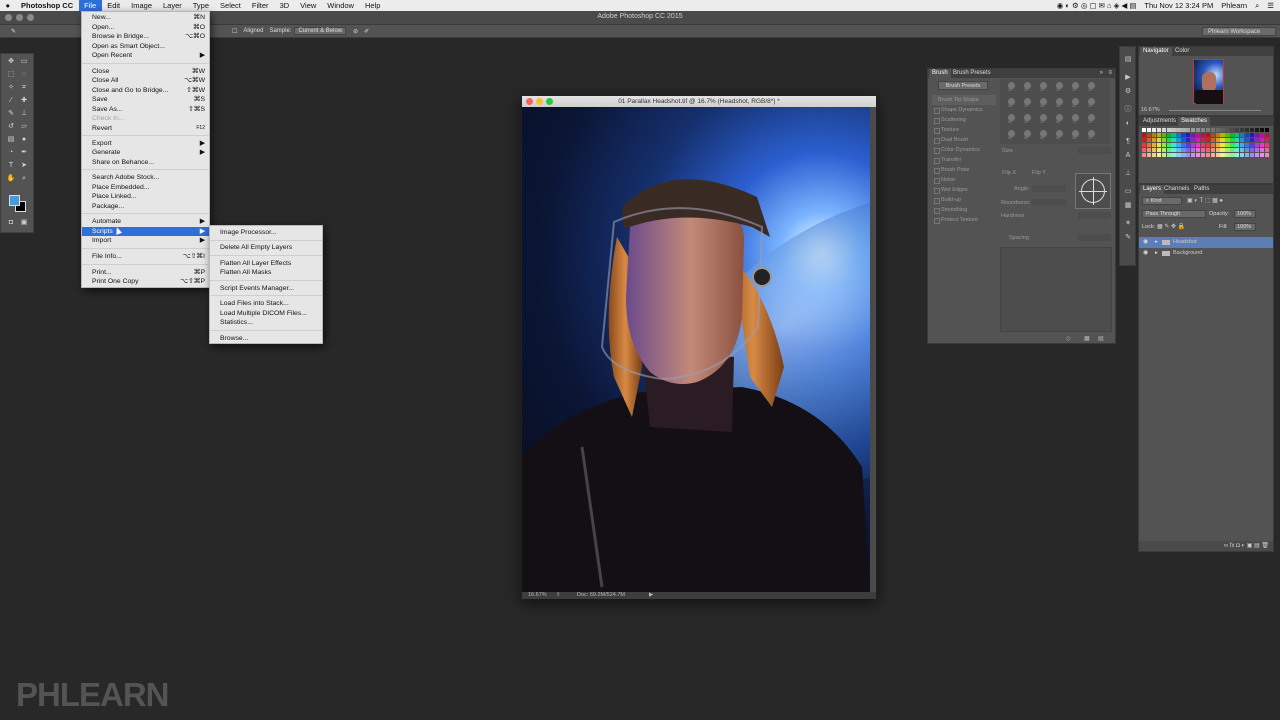  Describe the element at coordinates (1245, 227) in the screenshot. I see `fill-field: 100%` at that location.